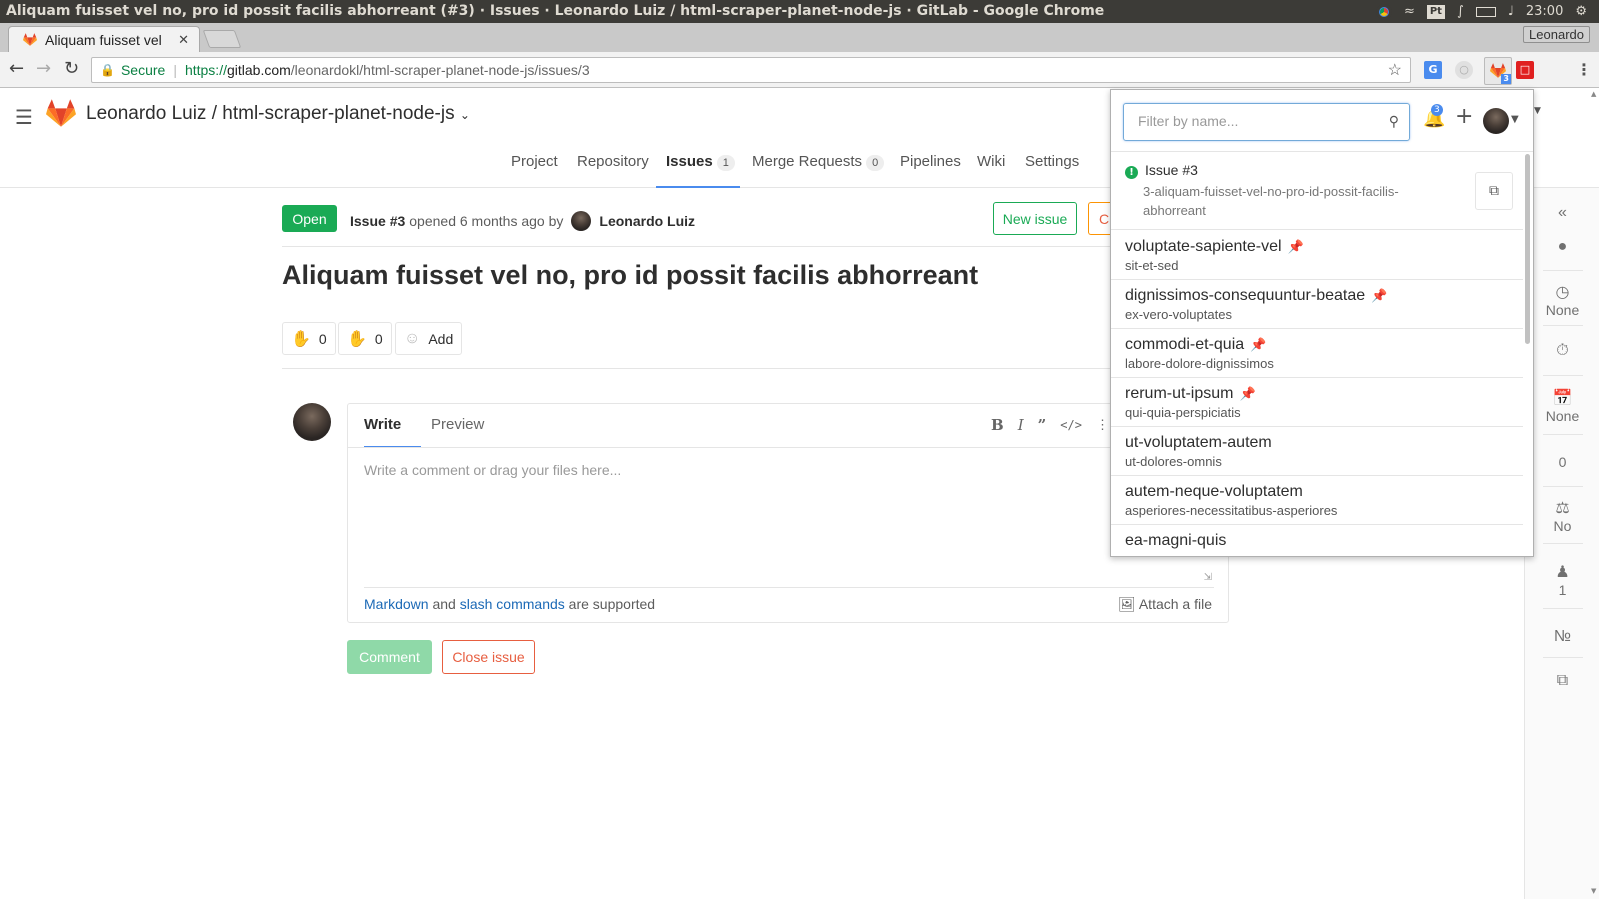  Describe the element at coordinates (1511, 11) in the screenshot. I see `volume-icon: ♩` at that location.